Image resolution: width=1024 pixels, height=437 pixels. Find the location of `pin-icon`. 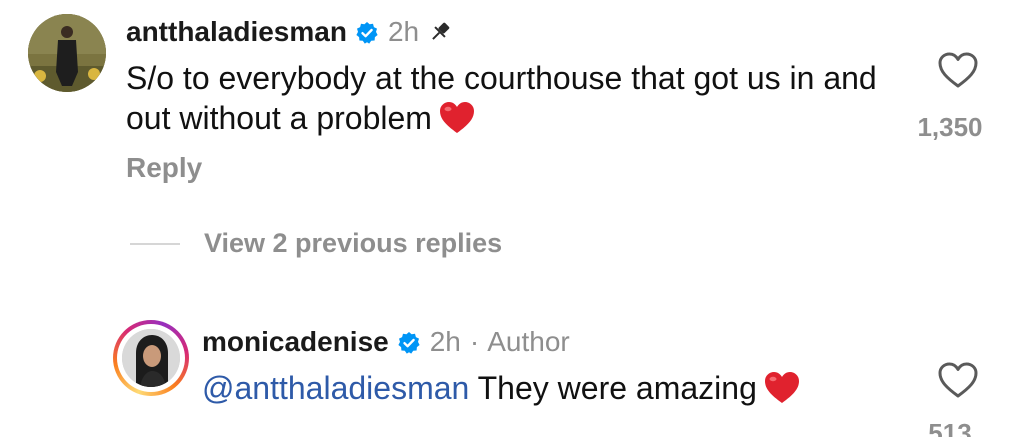

pin-icon is located at coordinates (440, 32).